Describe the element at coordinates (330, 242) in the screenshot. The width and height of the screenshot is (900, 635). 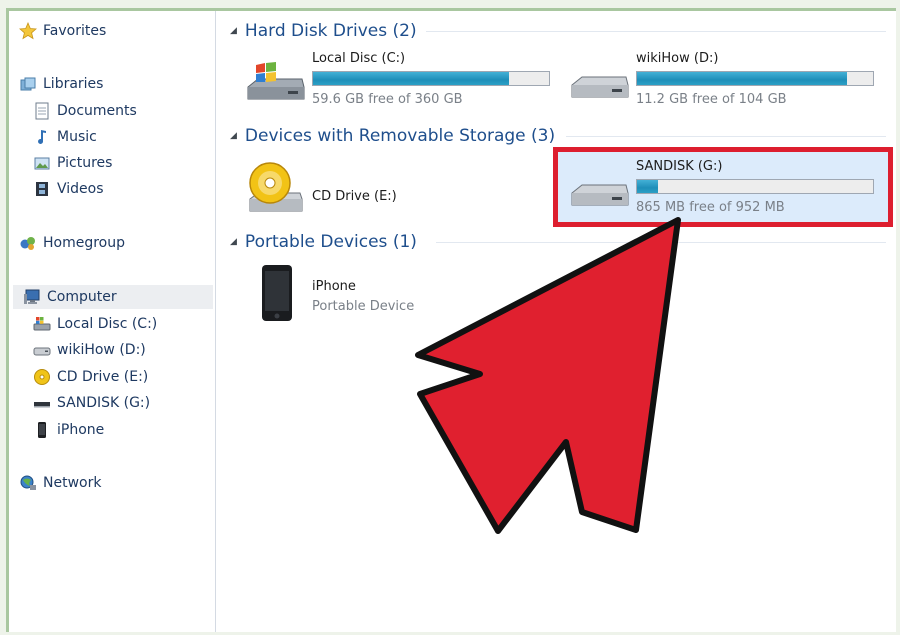
I see `group-title: Portable Devices (1)` at that location.